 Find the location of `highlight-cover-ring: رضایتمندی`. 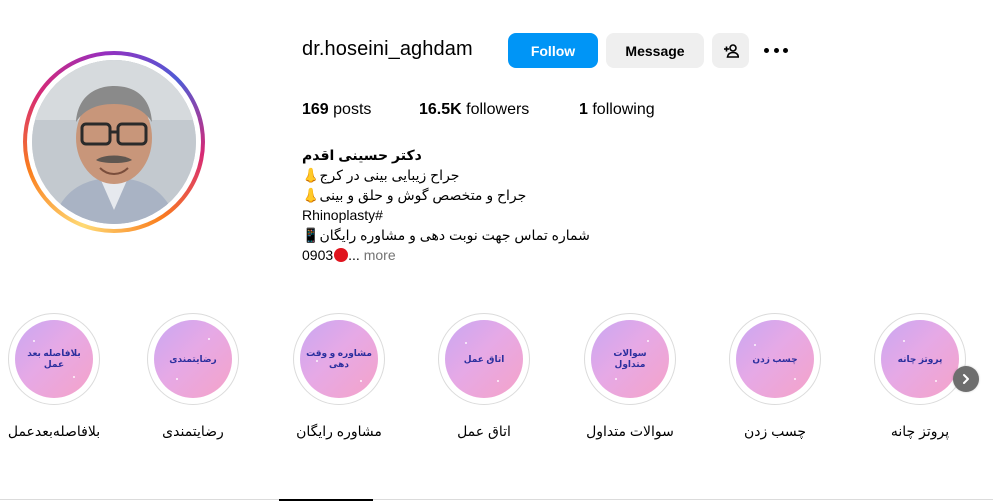

highlight-cover-ring: رضایتمندی is located at coordinates (193, 359).